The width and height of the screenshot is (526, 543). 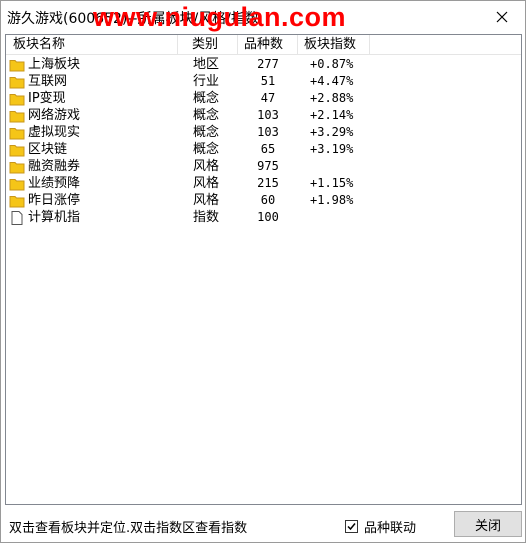 What do you see at coordinates (332, 81) in the screenshot?
I see `sector-index: +4.47%` at bounding box center [332, 81].